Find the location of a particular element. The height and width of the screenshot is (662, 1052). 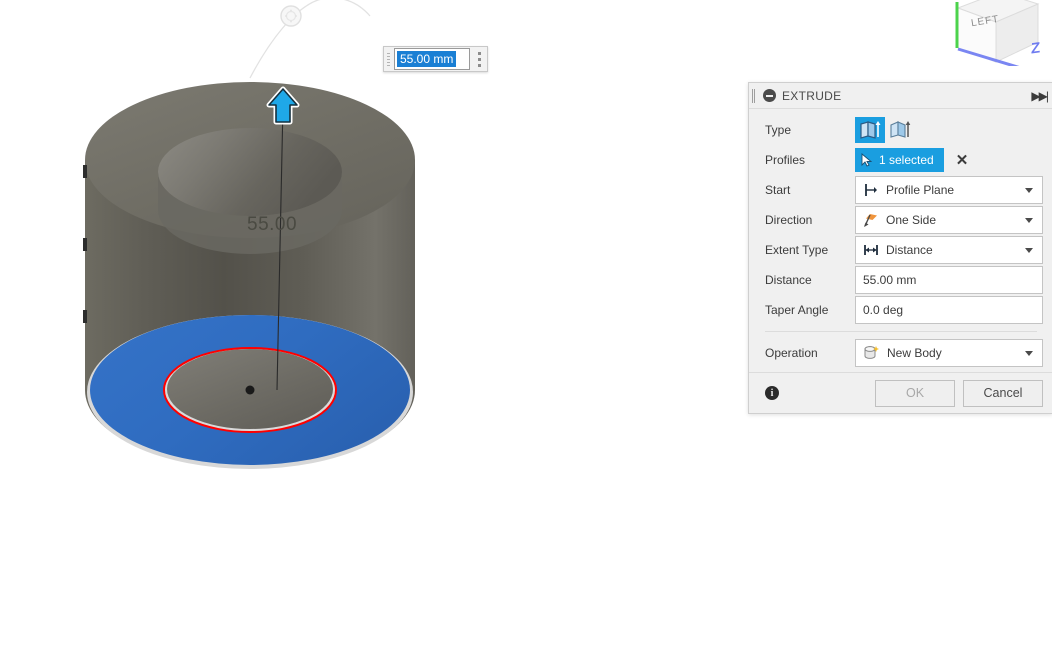

dialog-title: EXTRUDE is located at coordinates (812, 95).